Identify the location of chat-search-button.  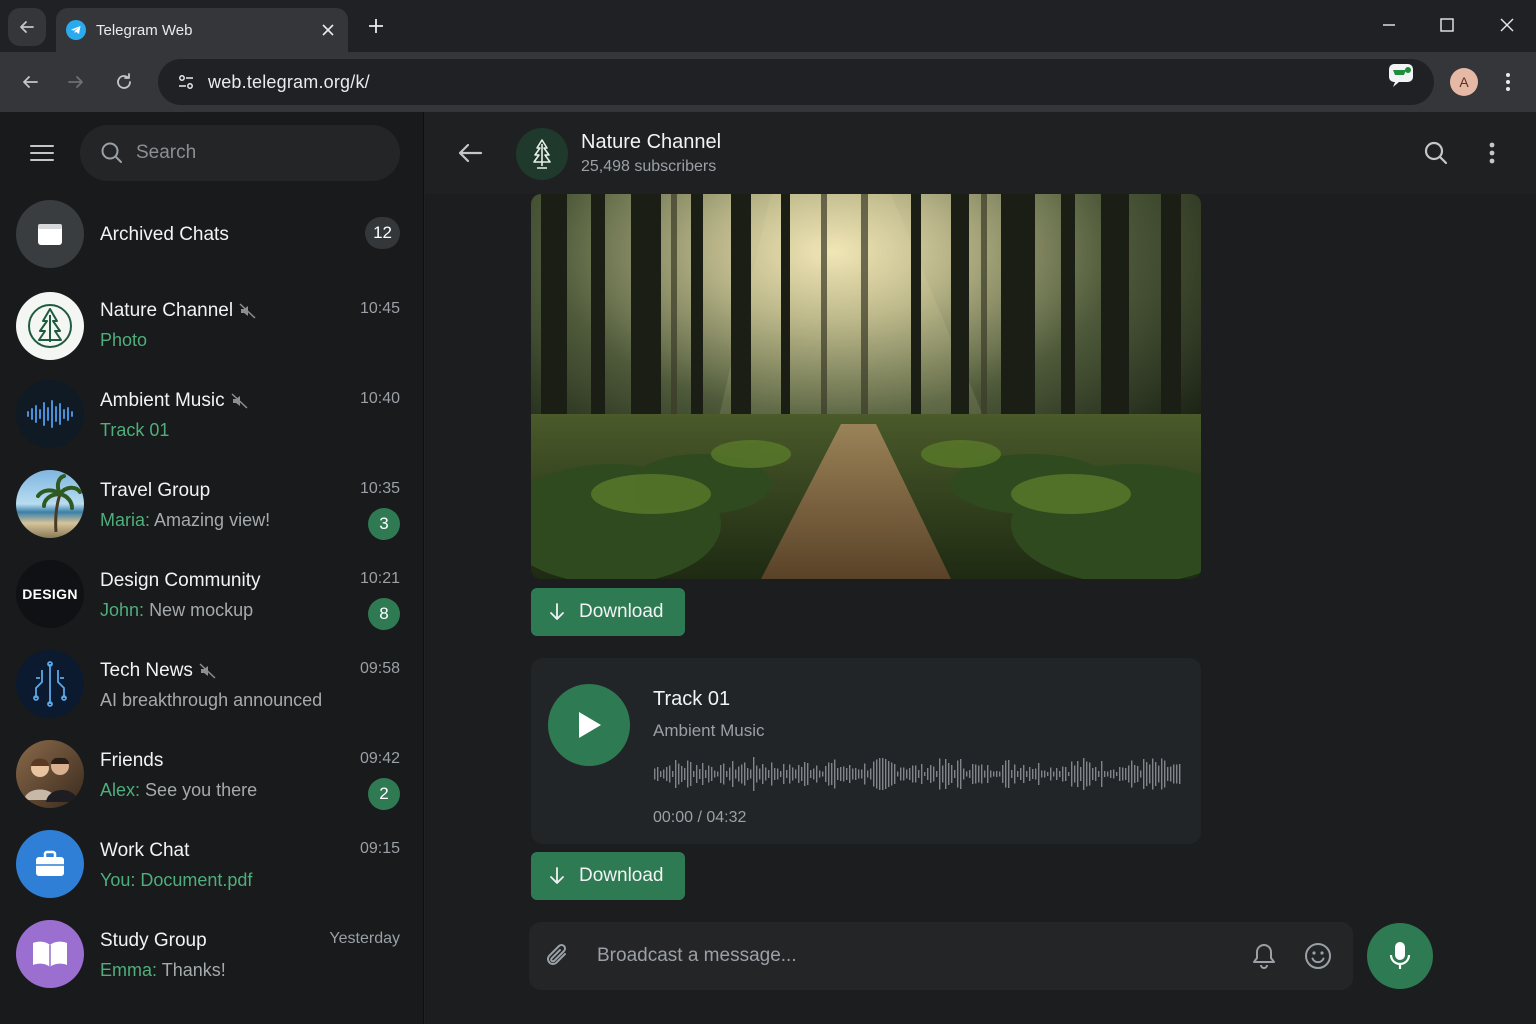
(1436, 153).